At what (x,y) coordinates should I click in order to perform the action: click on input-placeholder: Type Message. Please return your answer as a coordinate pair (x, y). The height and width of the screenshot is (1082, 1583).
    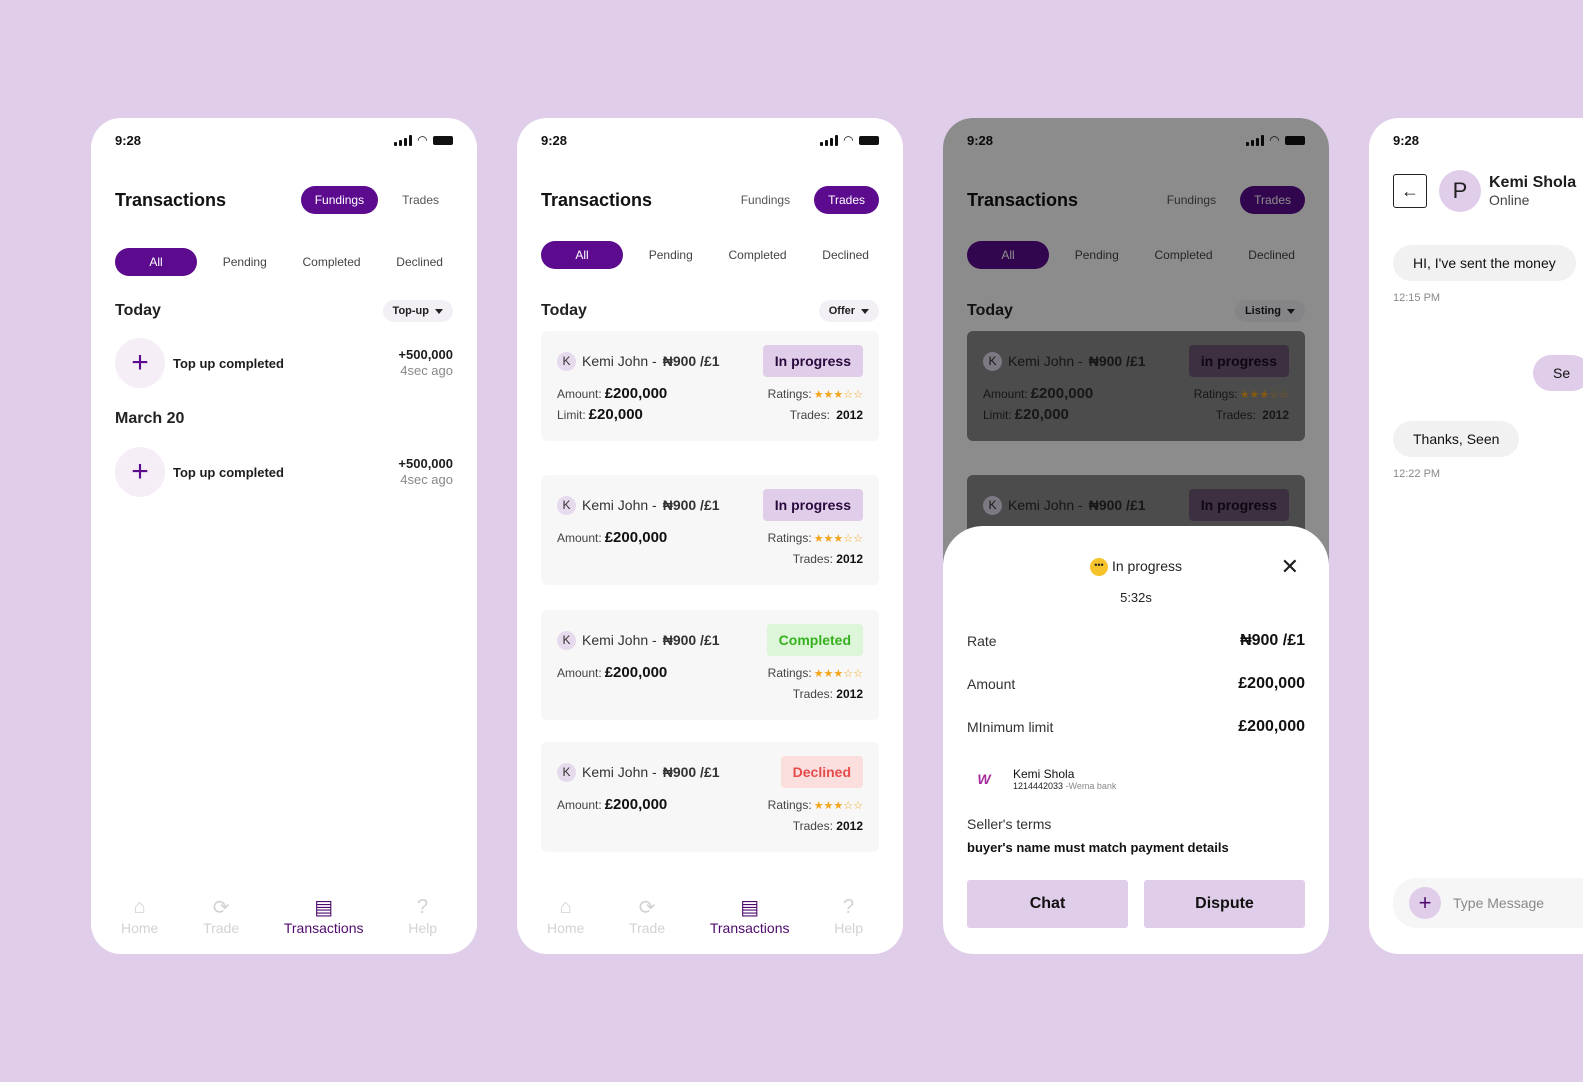
    Looking at the image, I should click on (1499, 903).